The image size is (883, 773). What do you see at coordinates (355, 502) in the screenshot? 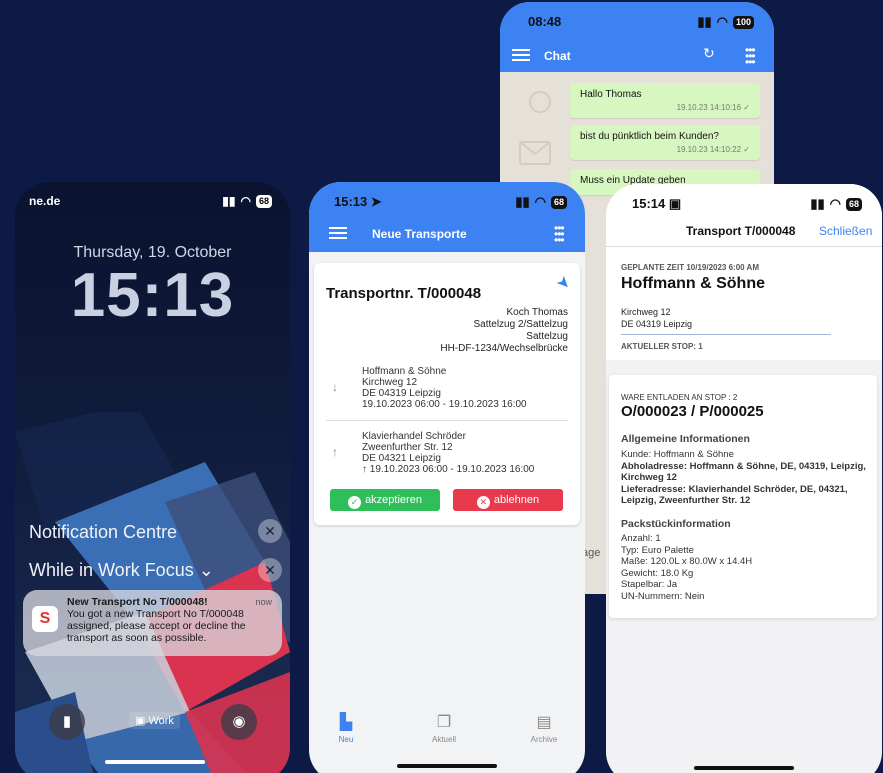
I see `check-icon: ✓` at bounding box center [355, 502].